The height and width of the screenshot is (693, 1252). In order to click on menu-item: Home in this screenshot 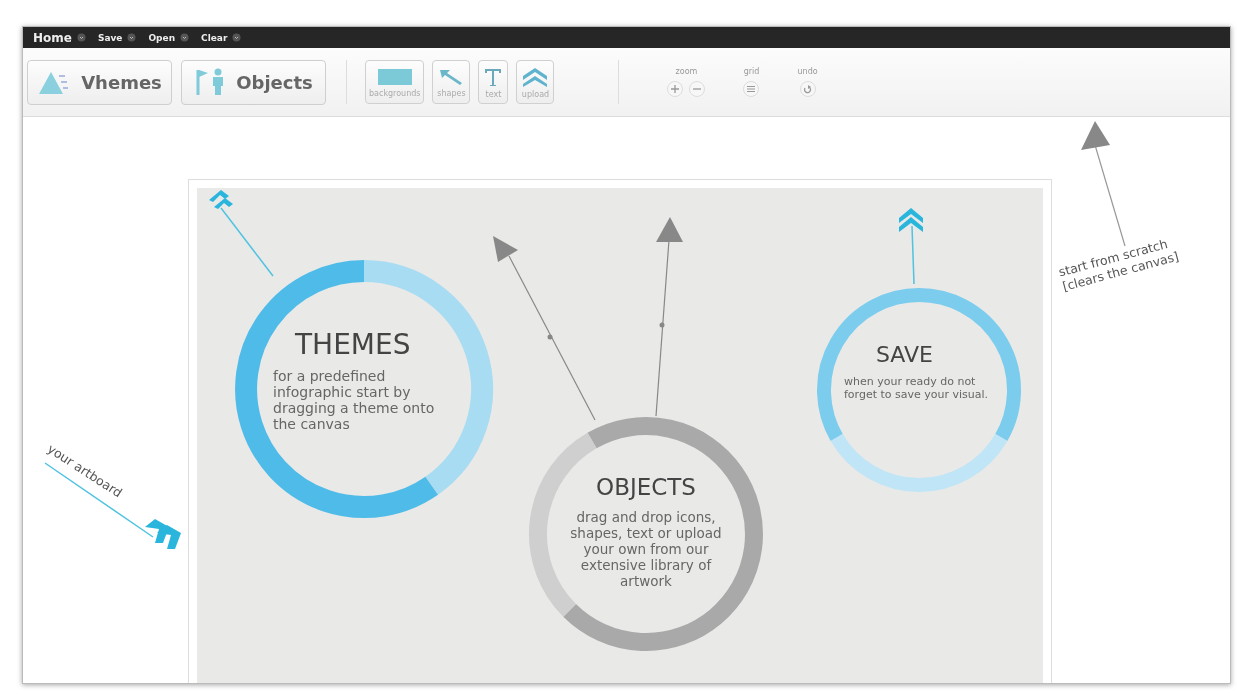, I will do `click(59, 37)`.